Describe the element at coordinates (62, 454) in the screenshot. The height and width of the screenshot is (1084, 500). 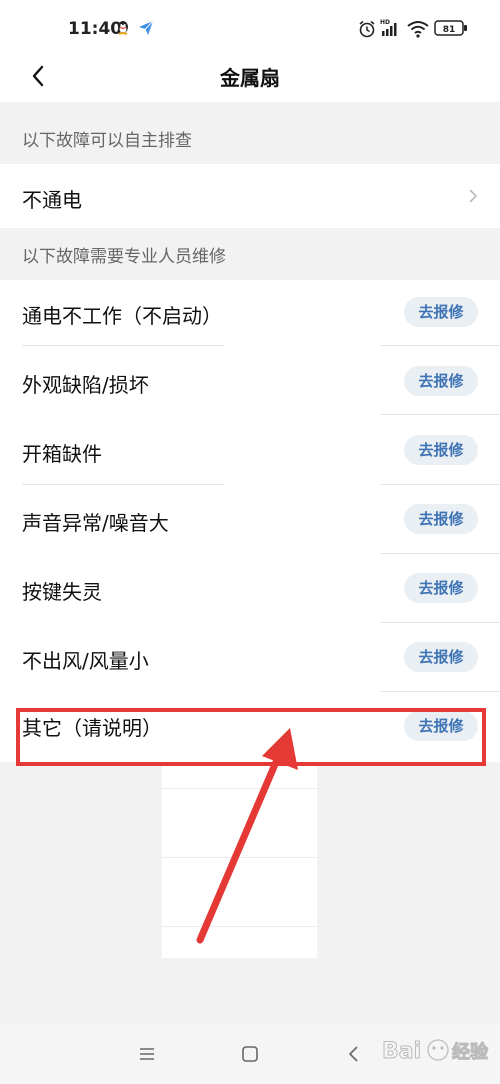
I see `list-item-label: 开箱缺件` at that location.